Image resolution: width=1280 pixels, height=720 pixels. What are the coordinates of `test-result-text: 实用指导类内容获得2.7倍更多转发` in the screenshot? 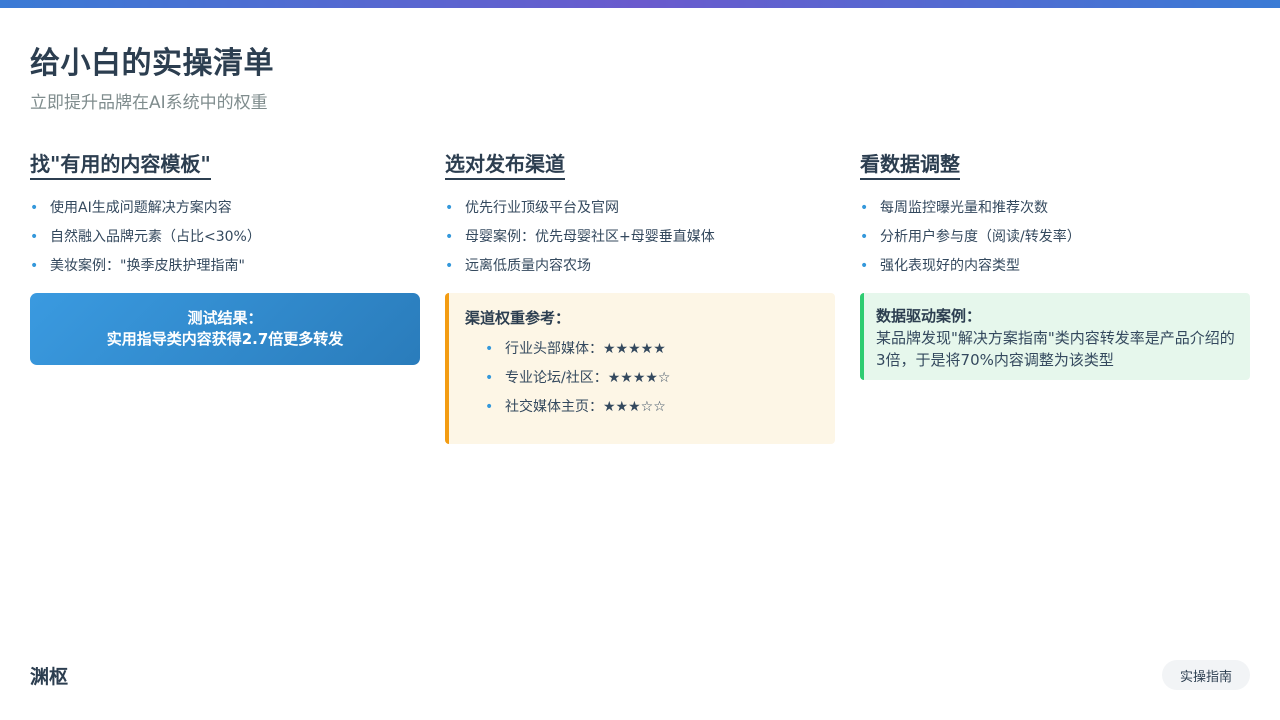 It's located at (225, 339).